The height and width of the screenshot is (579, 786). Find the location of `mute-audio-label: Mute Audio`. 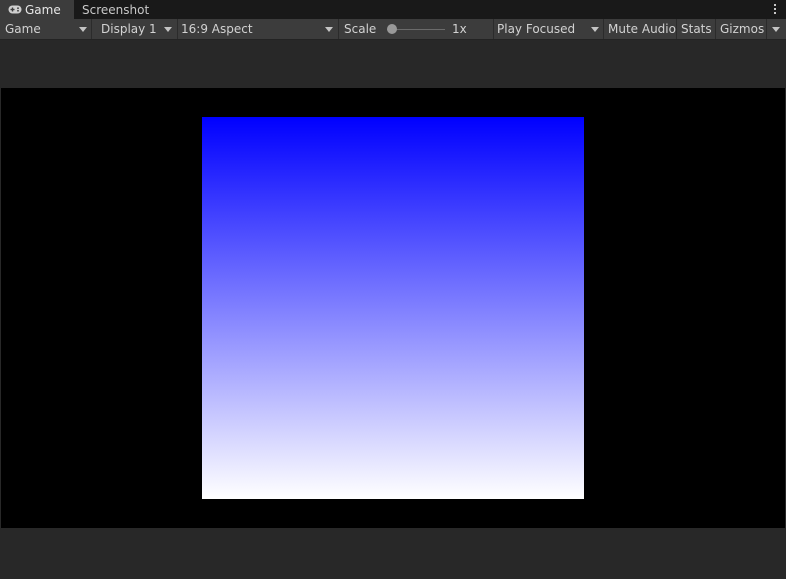

mute-audio-label: Mute Audio is located at coordinates (642, 29).